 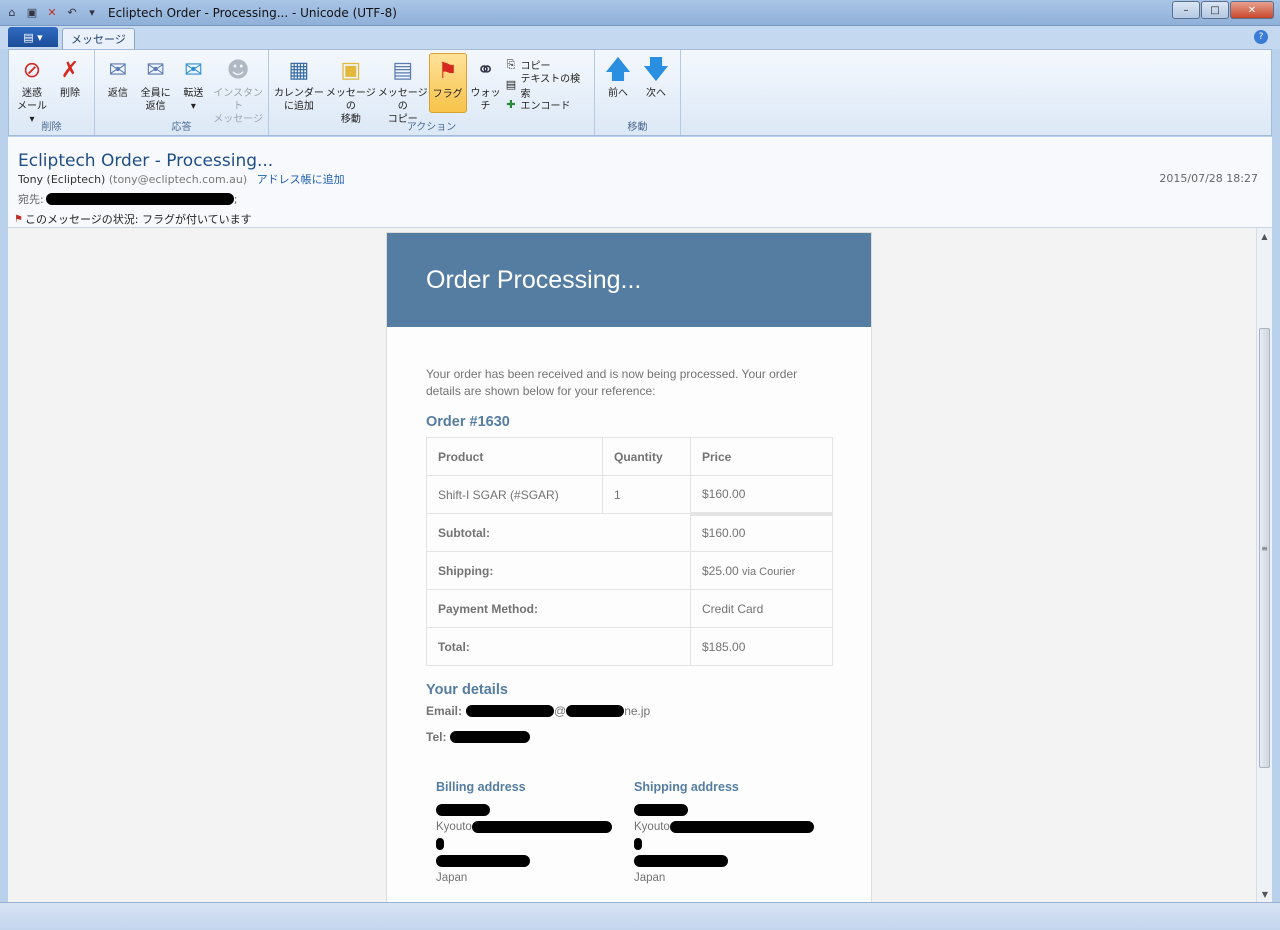 I want to click on customize-quick-access-icon: ▾, so click(x=92, y=13).